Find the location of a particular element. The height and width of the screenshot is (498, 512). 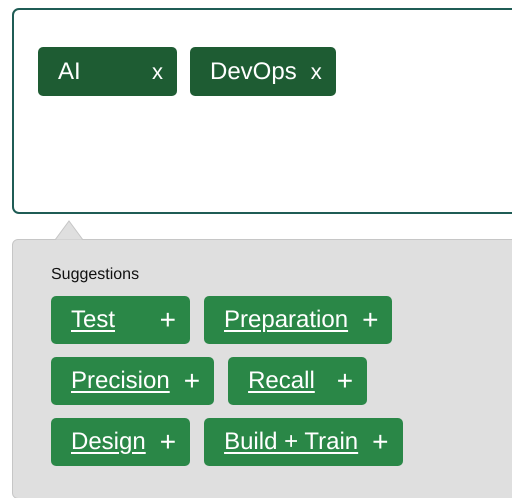

tag-label: AI is located at coordinates (69, 71).